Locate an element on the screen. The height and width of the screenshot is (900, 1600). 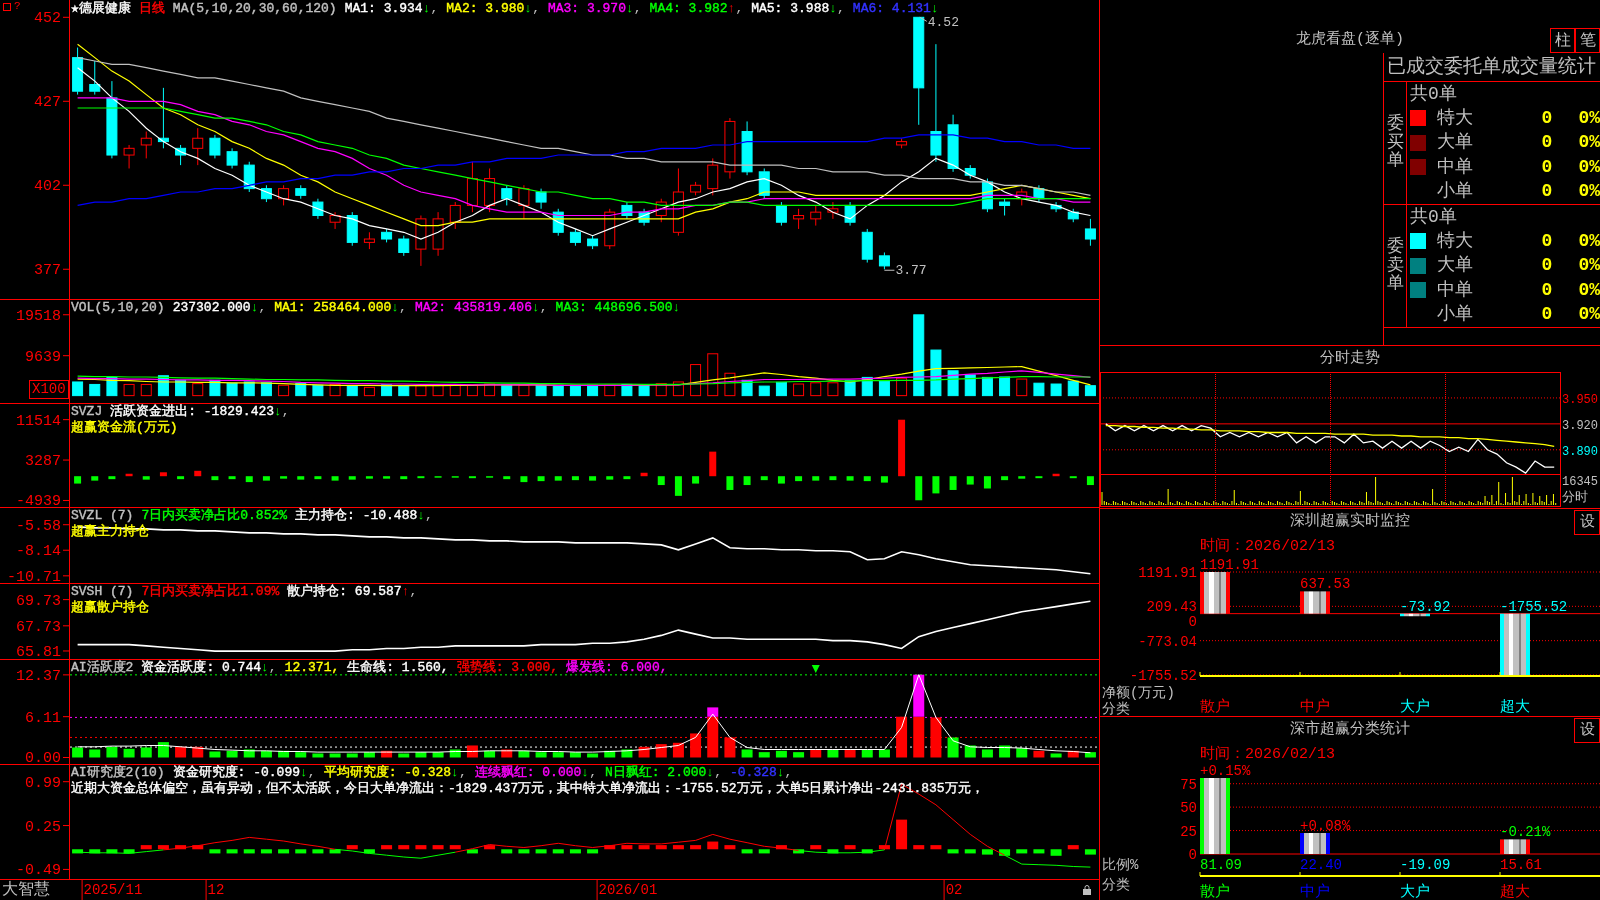
legend-text: 主力持仓: -10.488 is located at coordinates (356, 516).